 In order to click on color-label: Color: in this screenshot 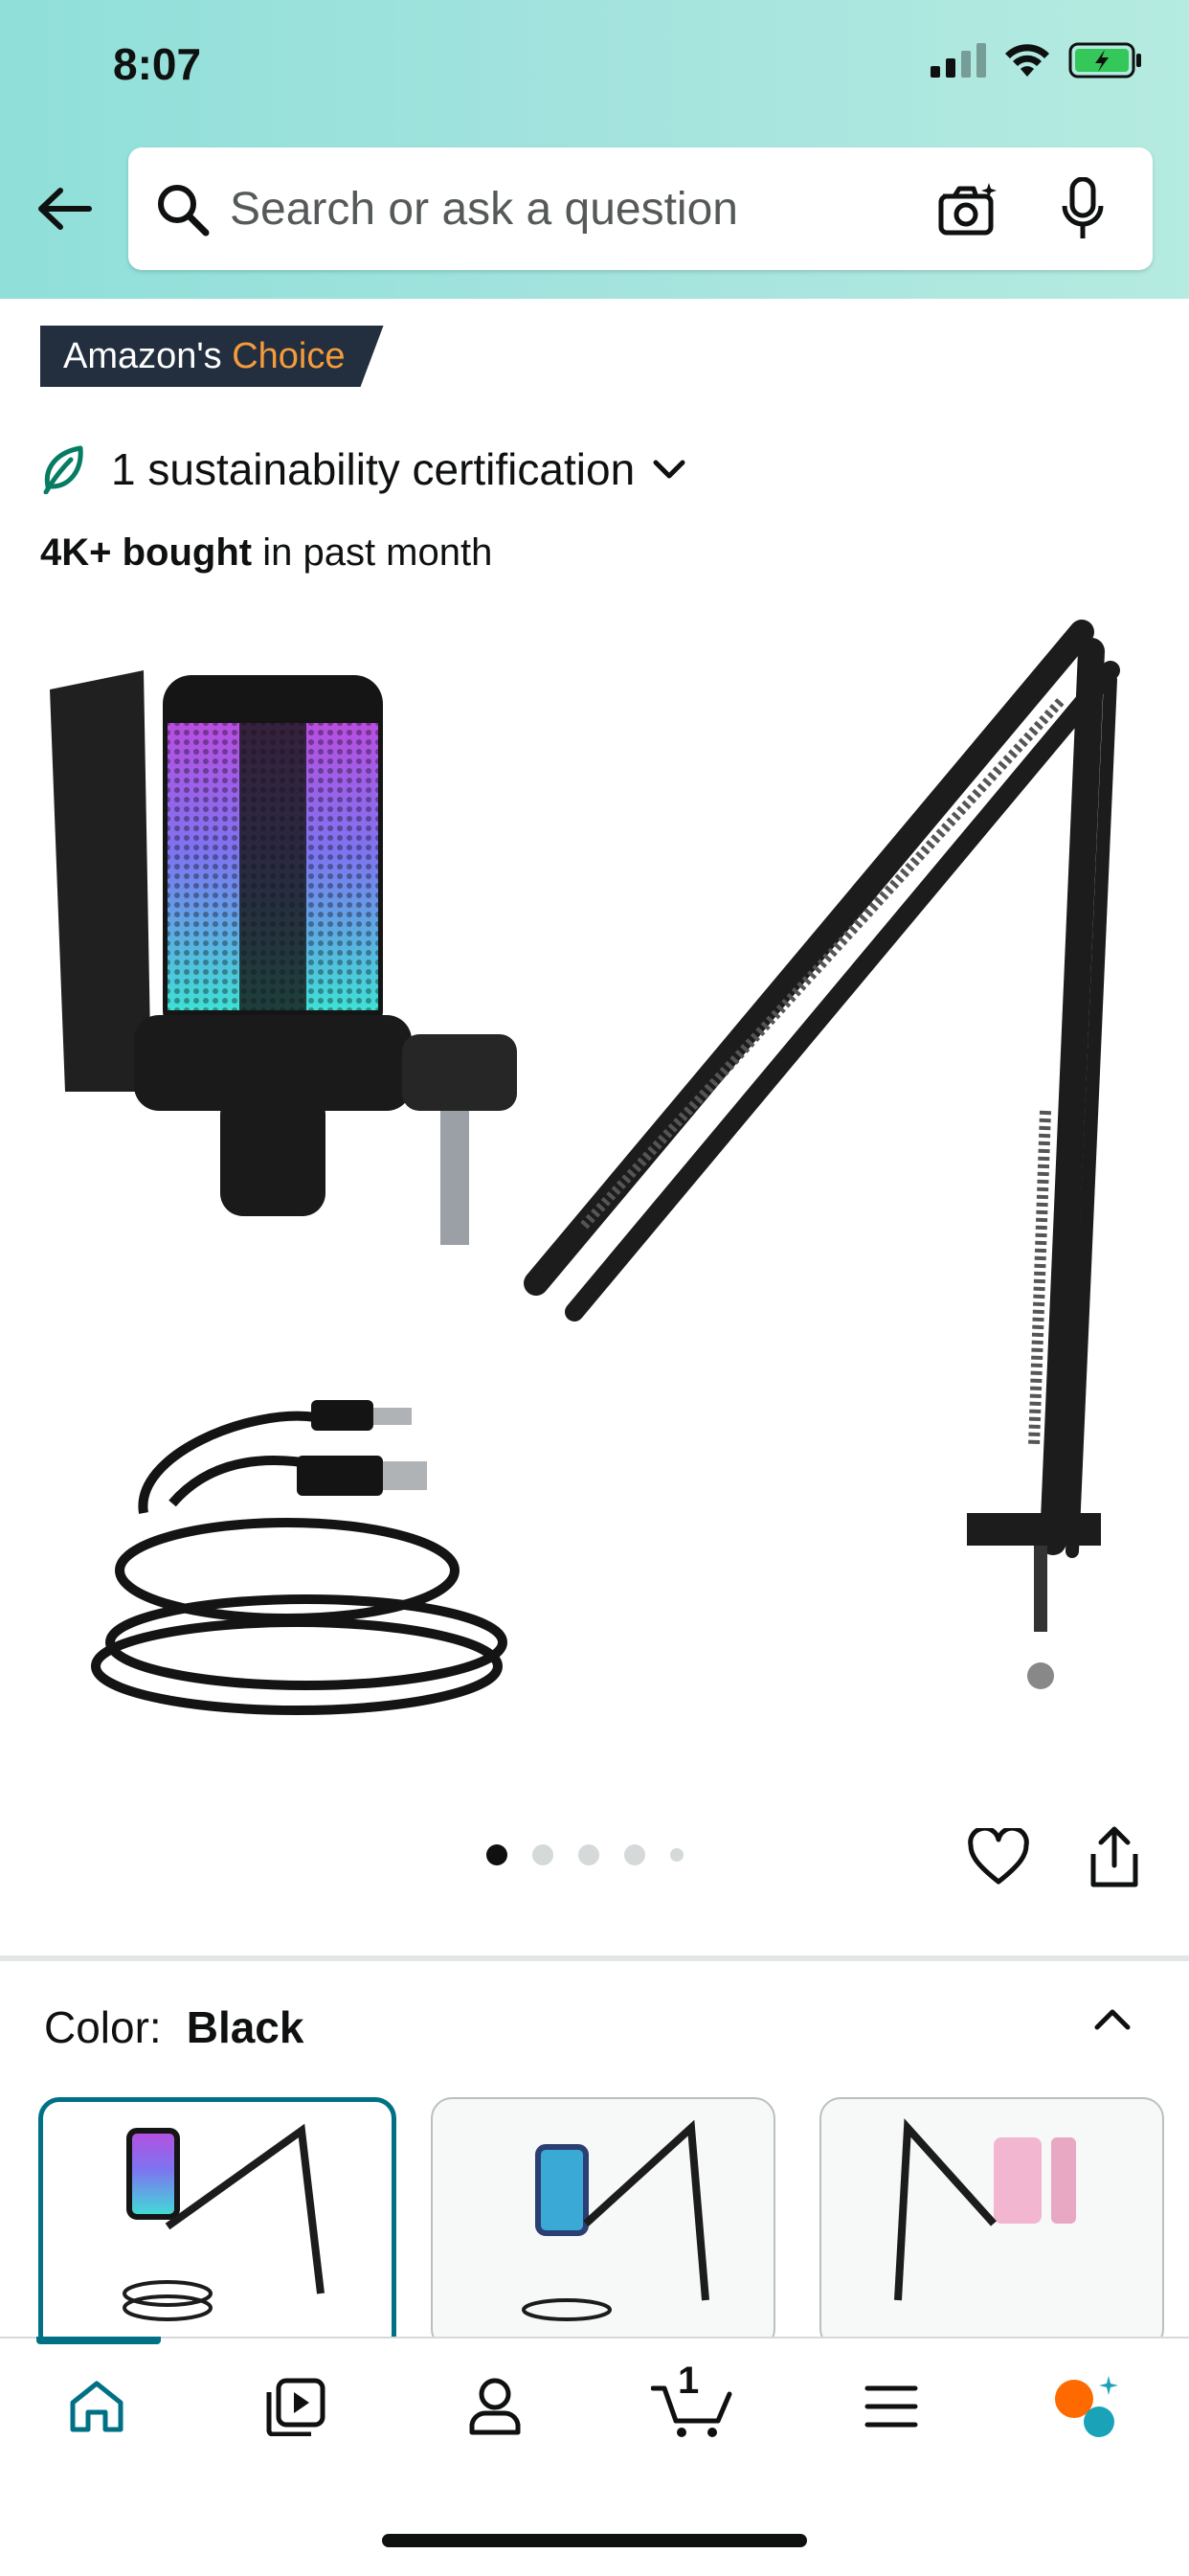, I will do `click(103, 2027)`.